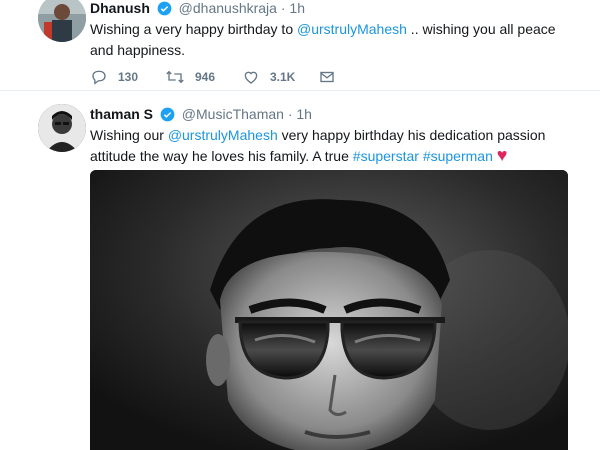 Image resolution: width=600 pixels, height=450 pixels. I want to click on like-icon, so click(251, 77).